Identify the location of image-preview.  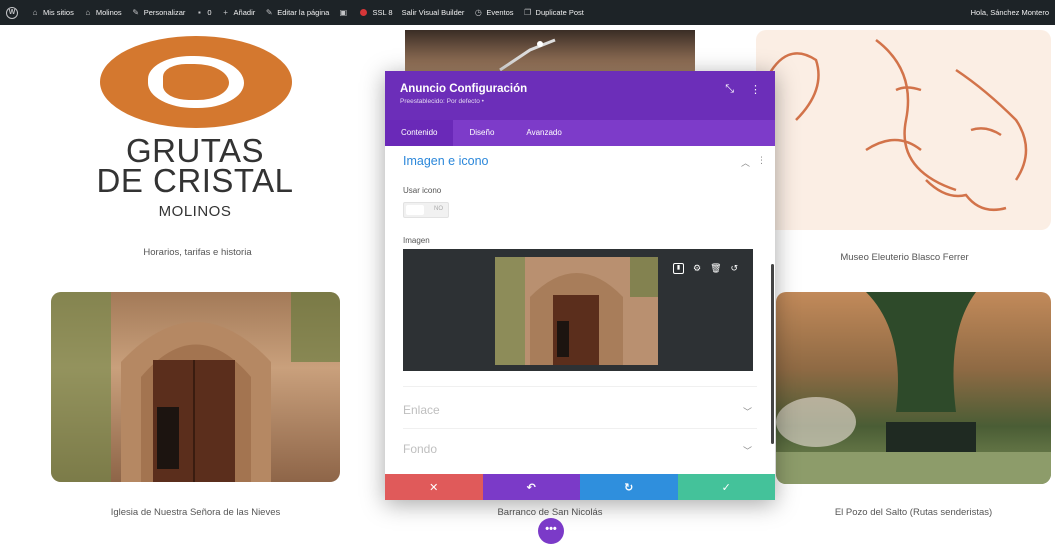
(576, 311).